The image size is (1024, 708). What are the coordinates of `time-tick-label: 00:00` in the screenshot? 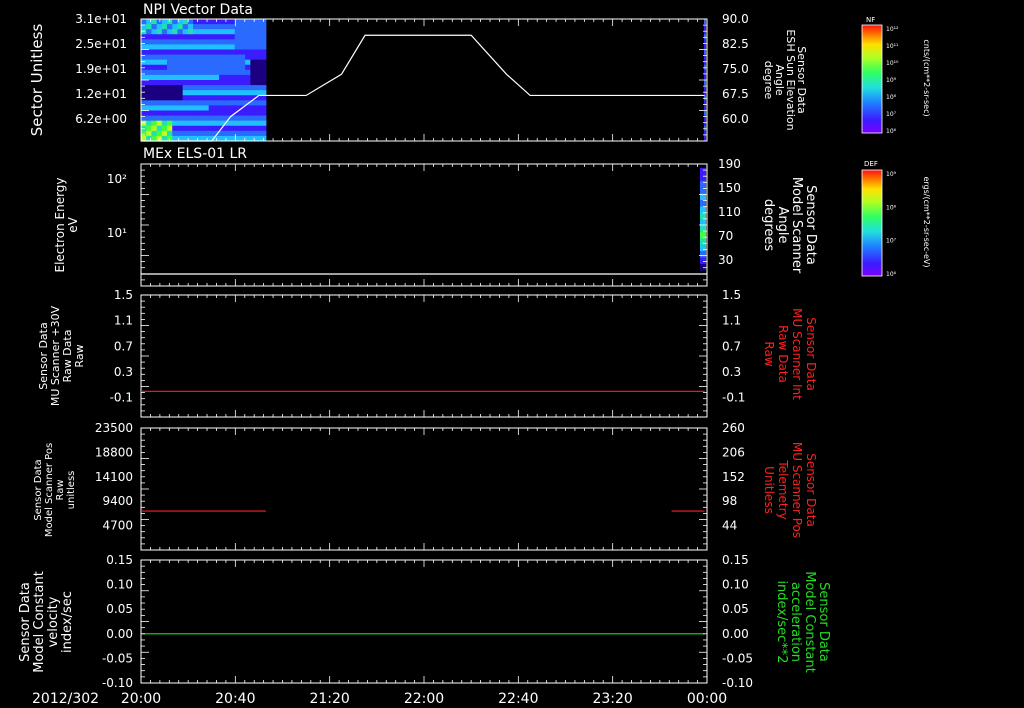 It's located at (707, 699).